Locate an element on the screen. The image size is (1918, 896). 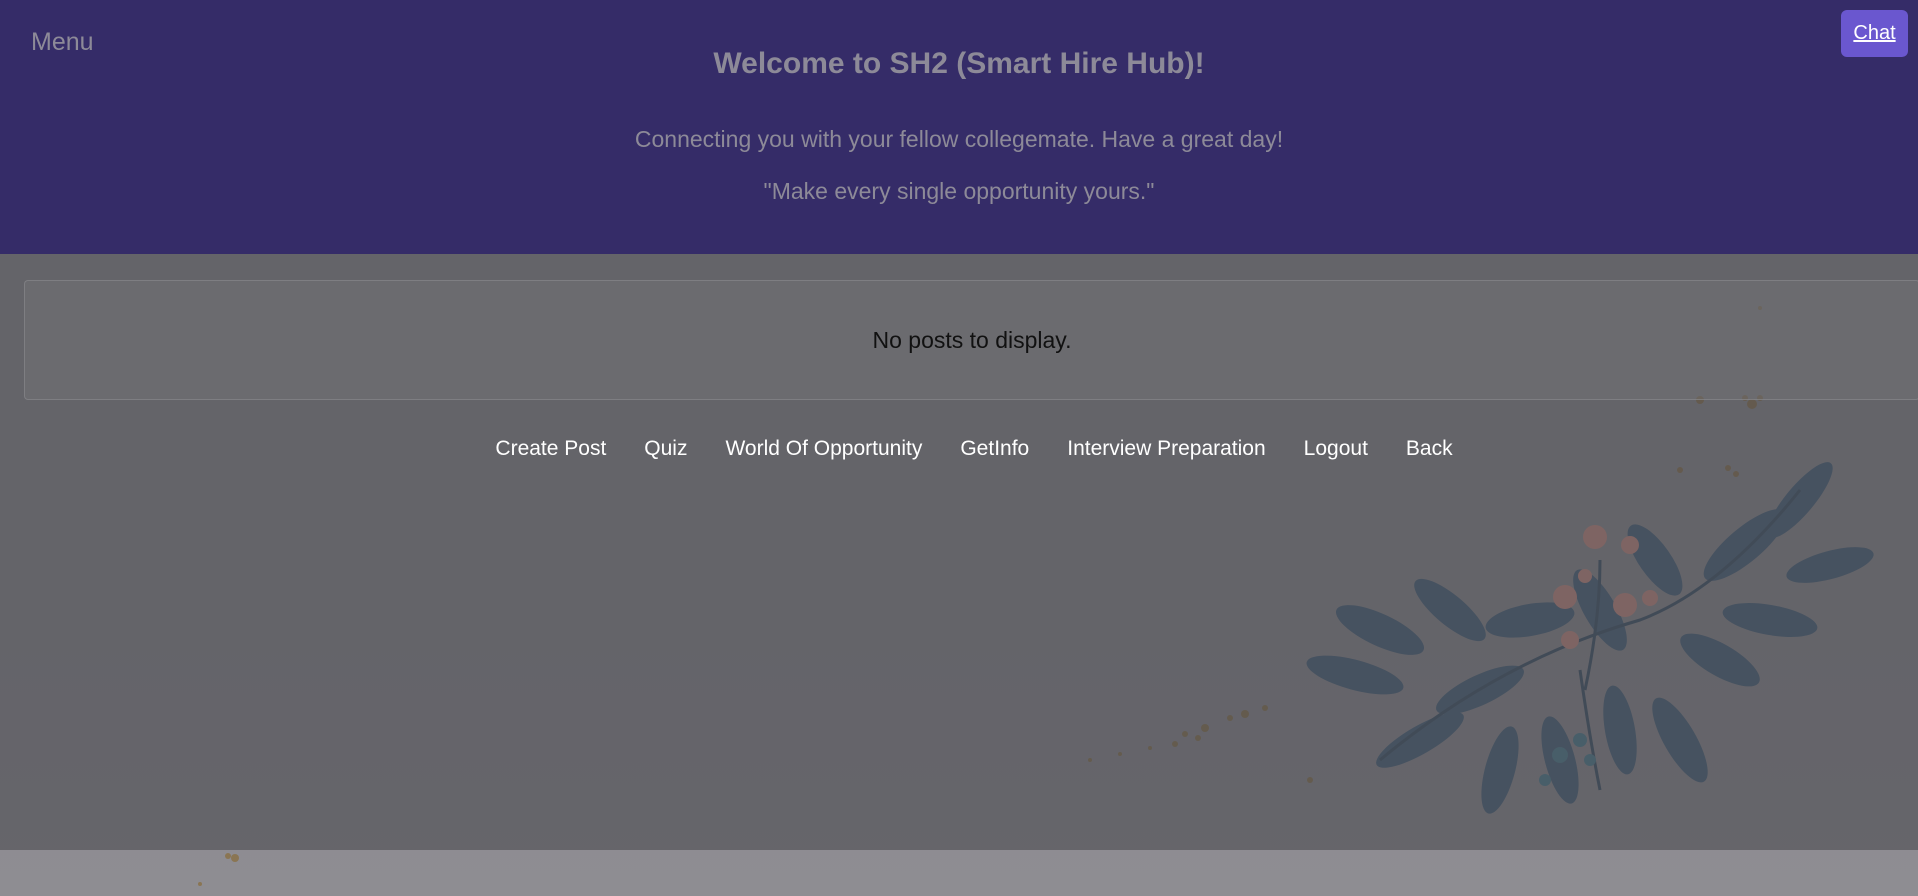
no-posts-message: No posts to display. is located at coordinates (972, 339).